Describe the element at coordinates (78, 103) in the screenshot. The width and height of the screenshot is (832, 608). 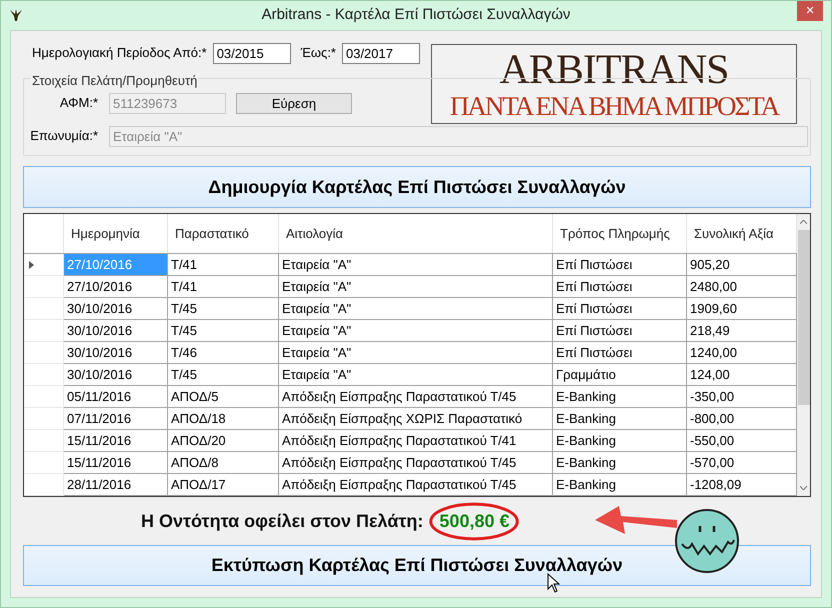
I see `afm-label: ΑΦΜ:*` at that location.